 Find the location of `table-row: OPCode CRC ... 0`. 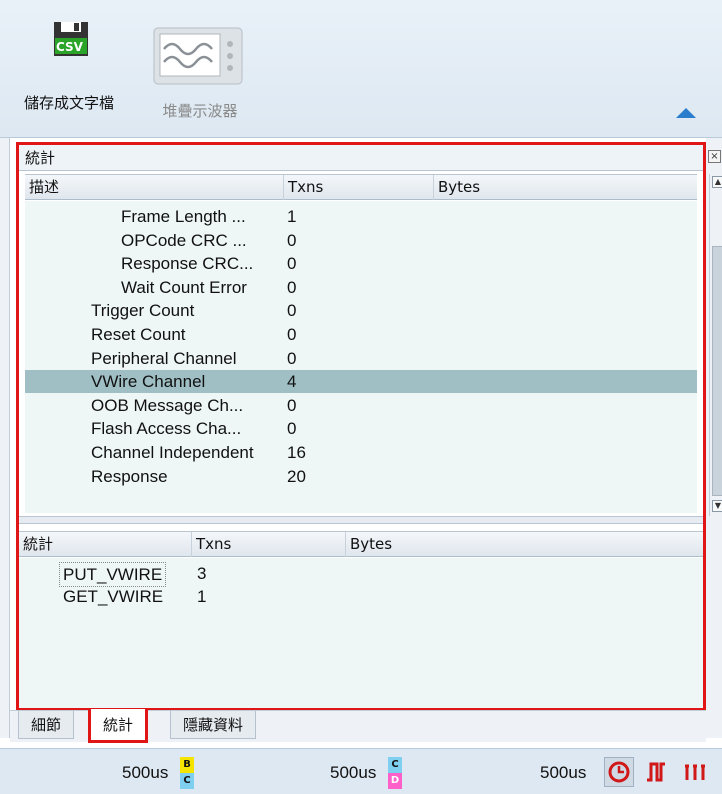

table-row: OPCode CRC ... 0 is located at coordinates (361, 240).